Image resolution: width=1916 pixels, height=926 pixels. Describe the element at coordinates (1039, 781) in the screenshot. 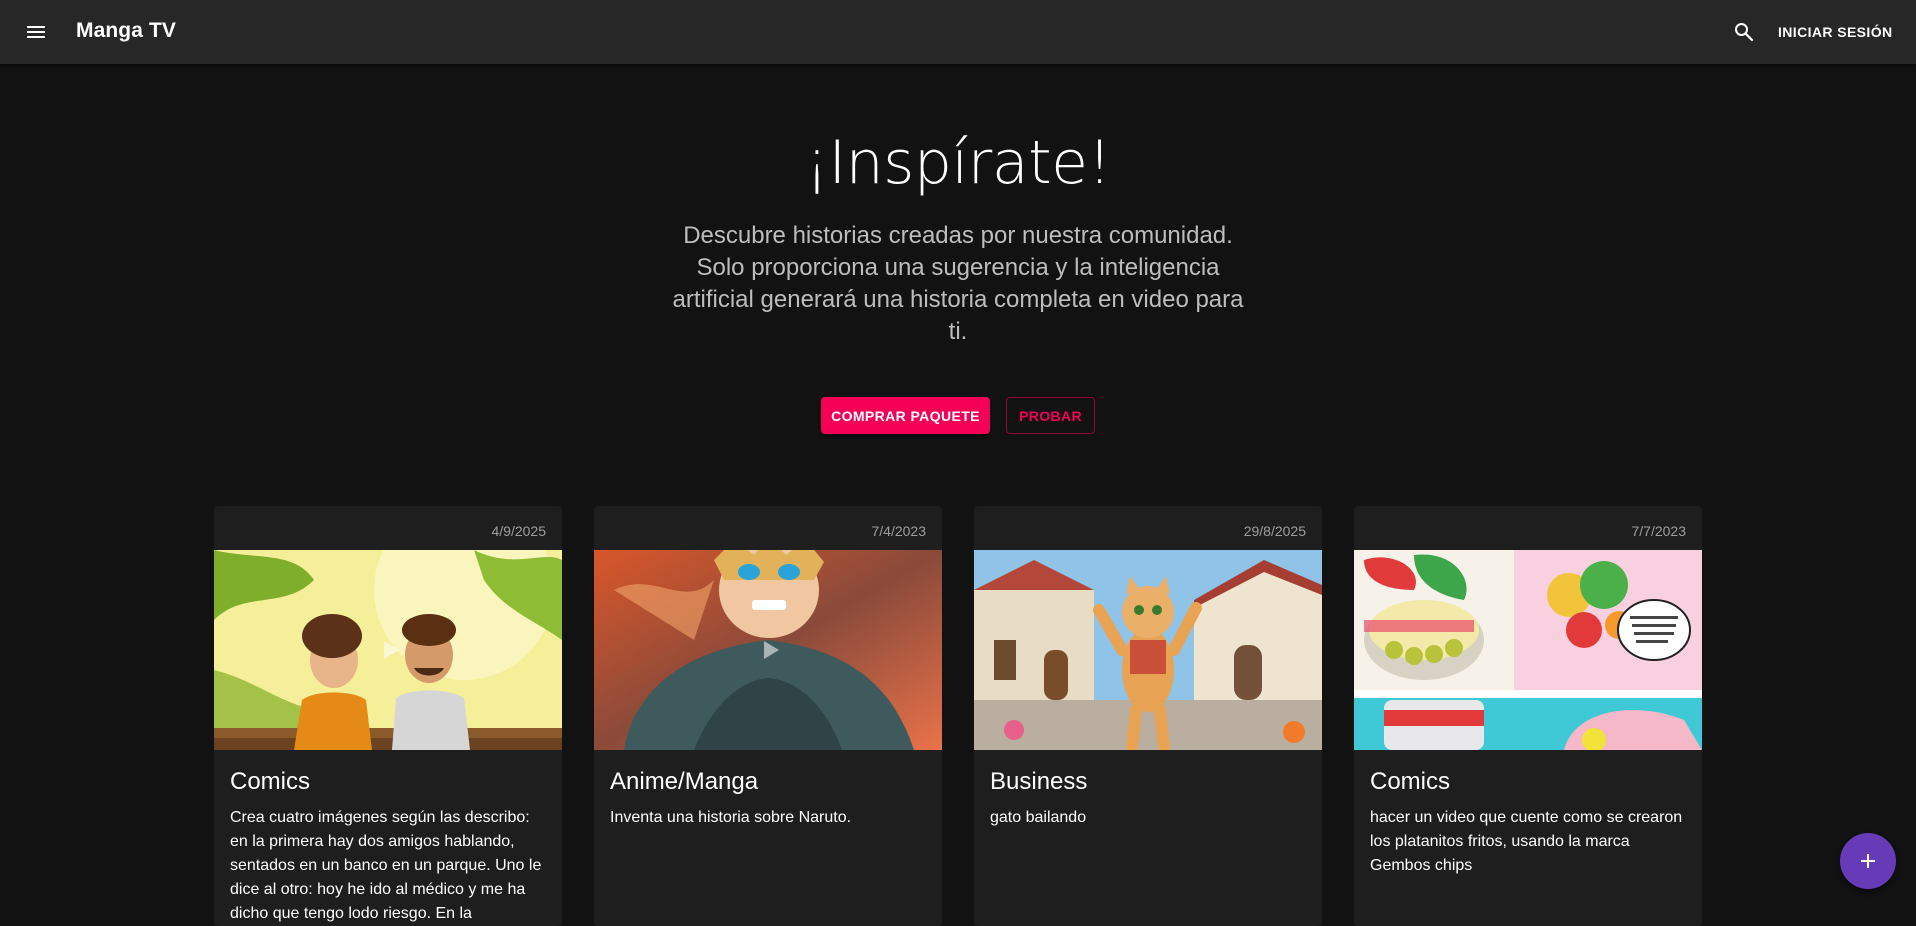

I see `card-title: Business` at that location.